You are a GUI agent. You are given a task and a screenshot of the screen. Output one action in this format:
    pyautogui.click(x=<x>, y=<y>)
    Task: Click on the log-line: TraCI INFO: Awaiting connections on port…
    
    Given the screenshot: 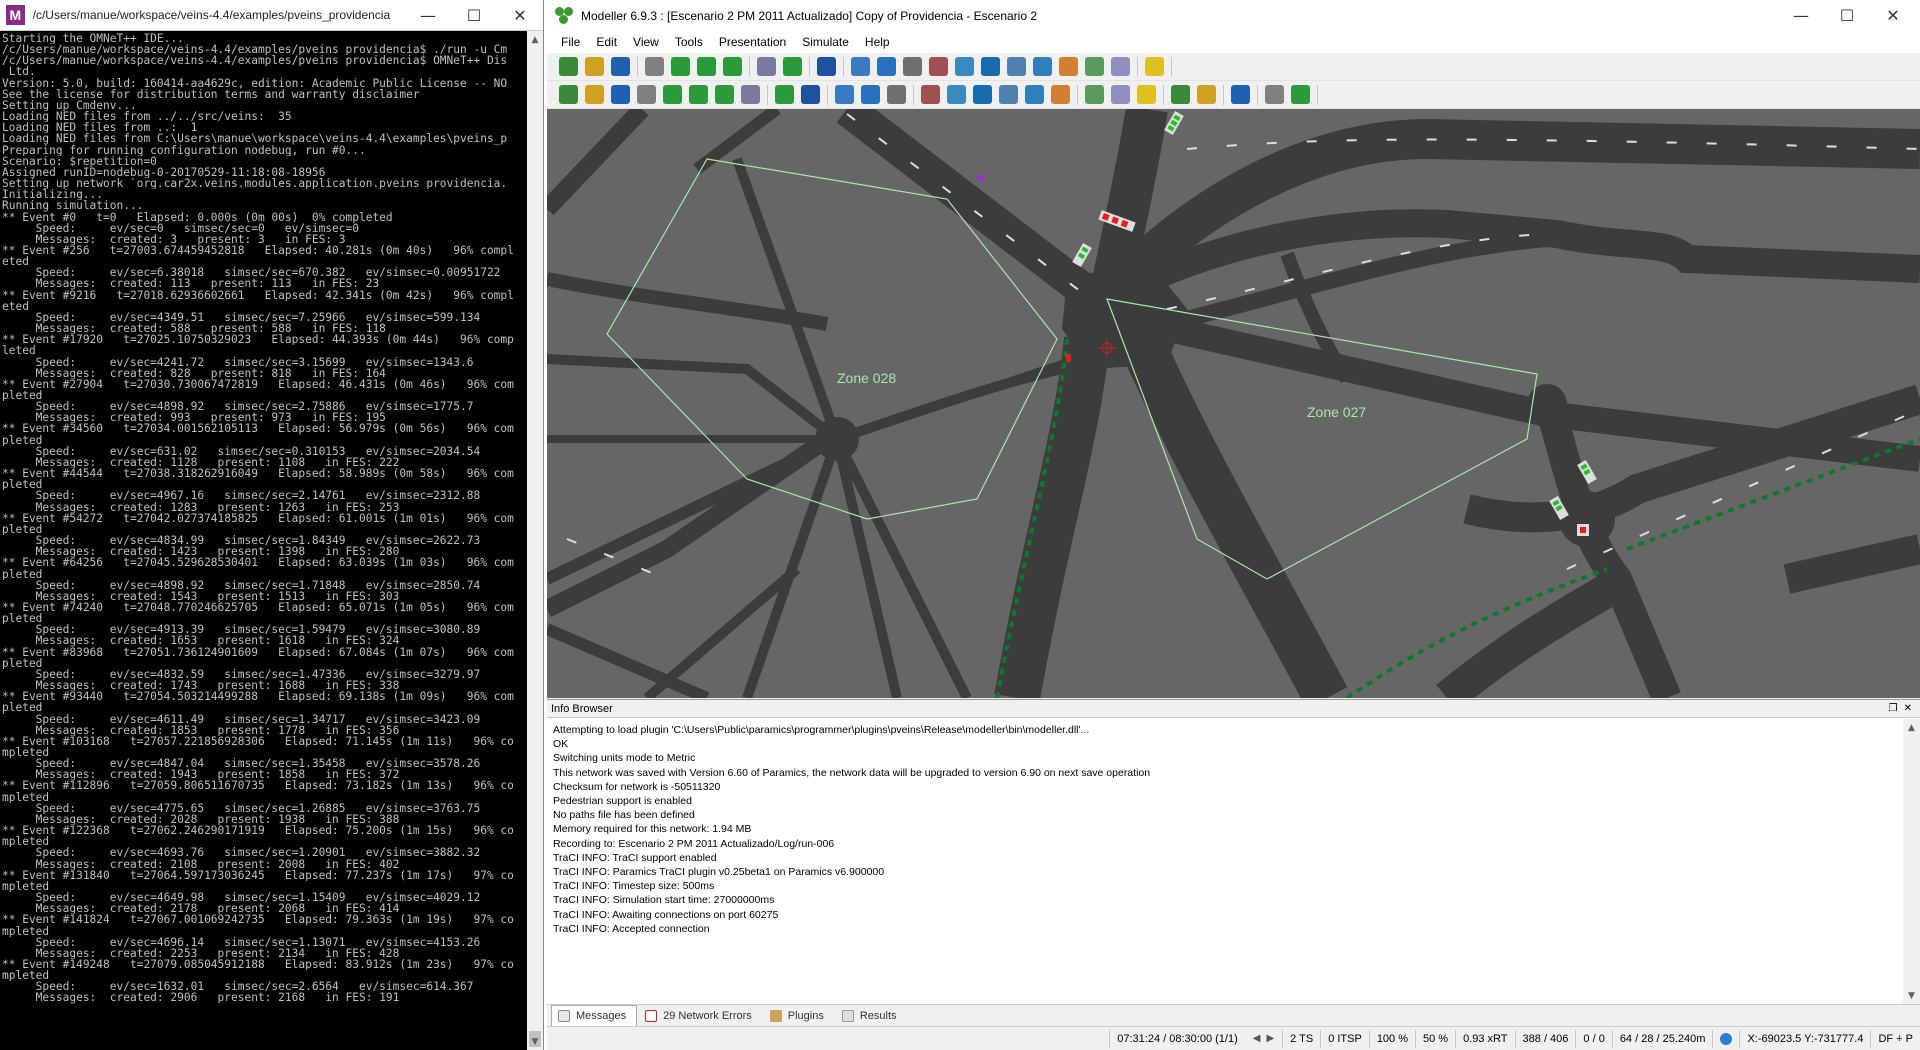 What is the action you would take?
    pyautogui.click(x=666, y=914)
    